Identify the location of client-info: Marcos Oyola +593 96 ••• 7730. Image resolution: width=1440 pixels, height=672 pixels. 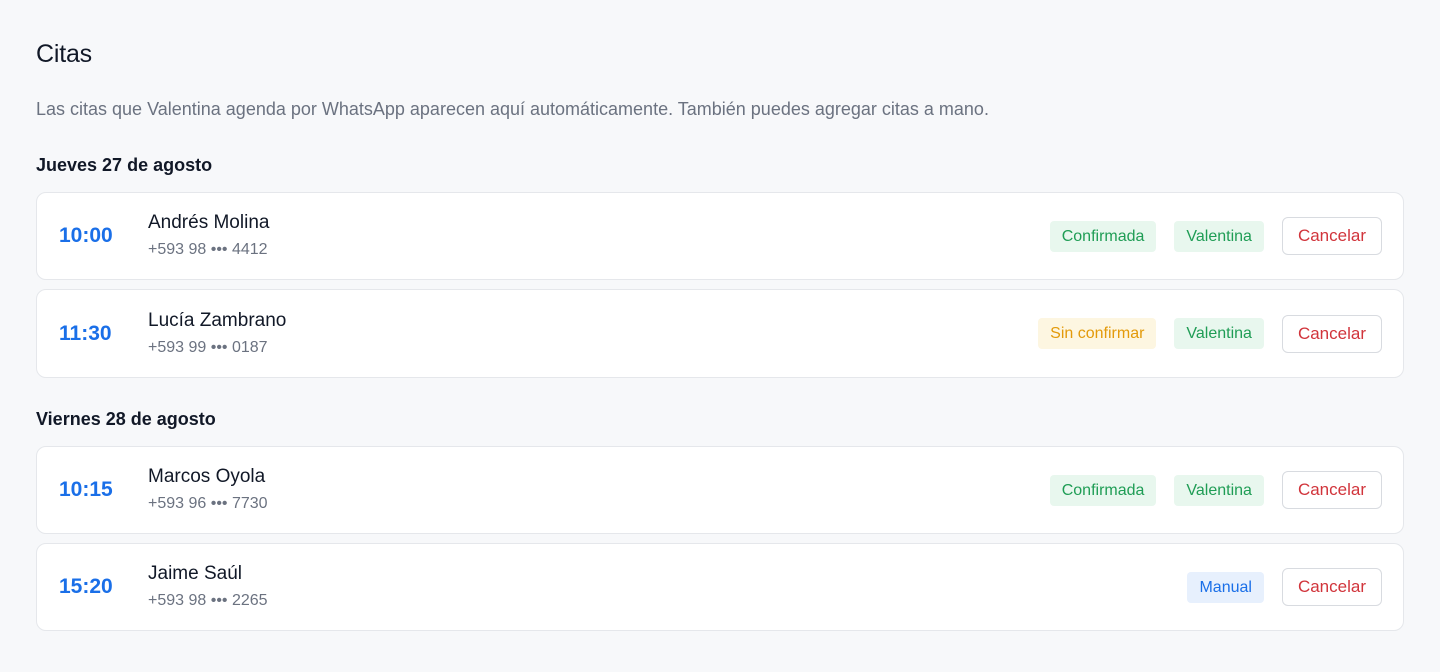
(208, 490).